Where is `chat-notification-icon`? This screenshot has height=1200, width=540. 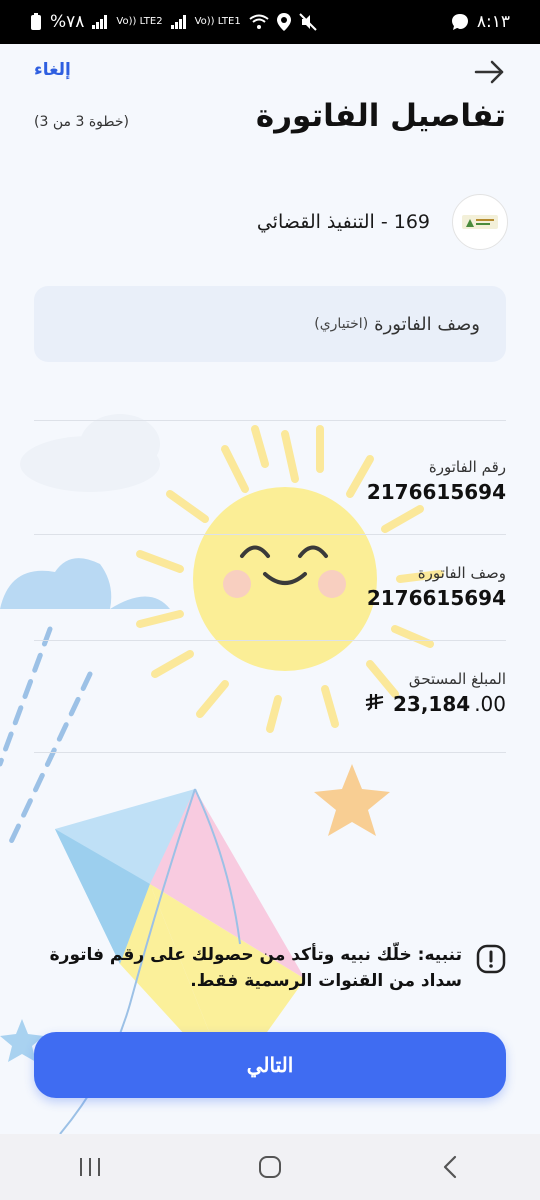 chat-notification-icon is located at coordinates (459, 22).